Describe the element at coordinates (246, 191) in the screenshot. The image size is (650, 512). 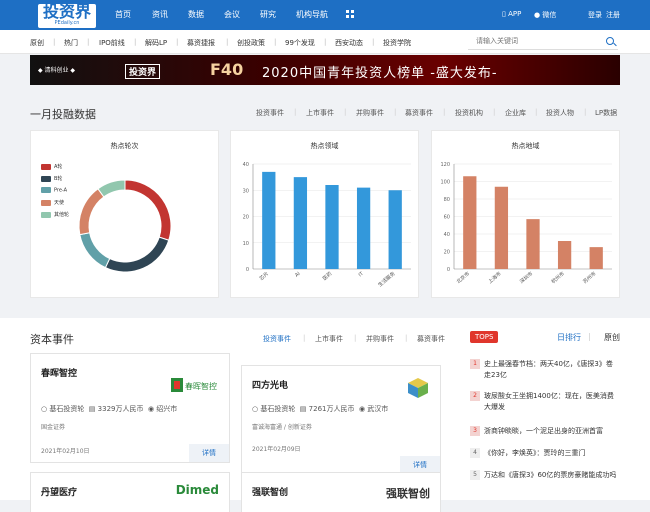
I see `y-tick-label: 30` at that location.